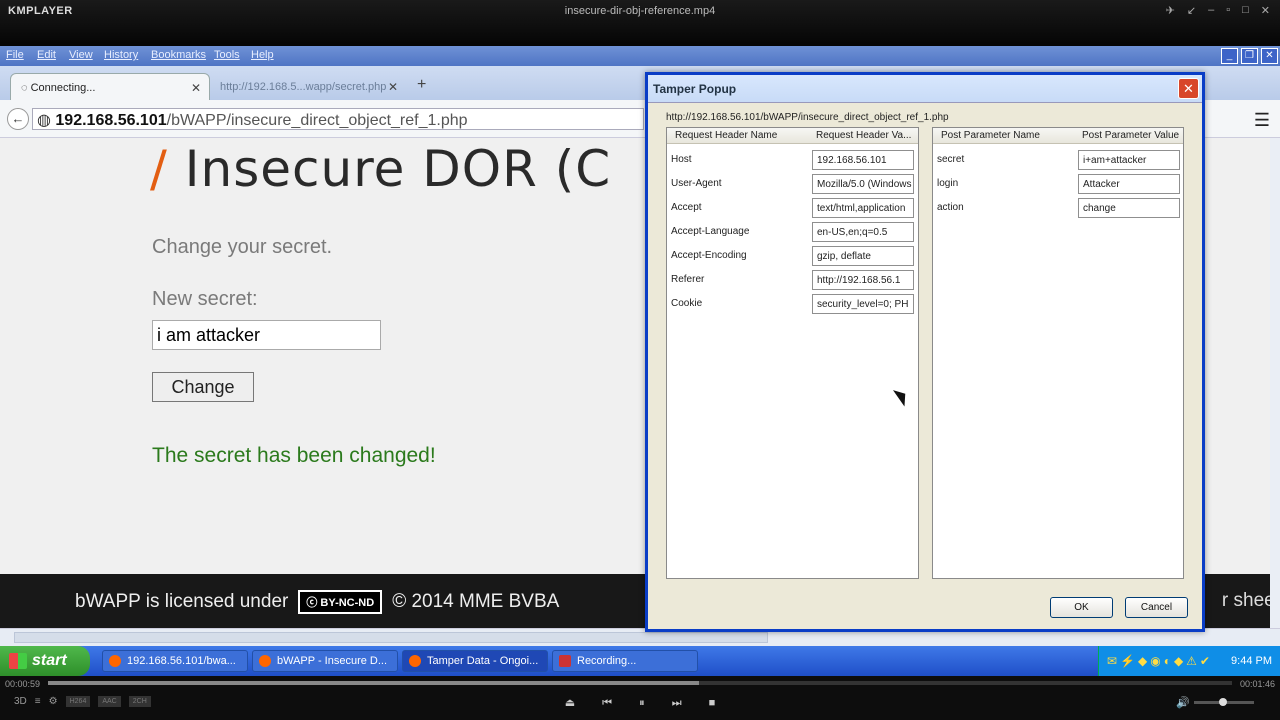 Image resolution: width=1280 pixels, height=720 pixels. What do you see at coordinates (695, 89) in the screenshot?
I see `dialog-title: Tamper Popup` at bounding box center [695, 89].